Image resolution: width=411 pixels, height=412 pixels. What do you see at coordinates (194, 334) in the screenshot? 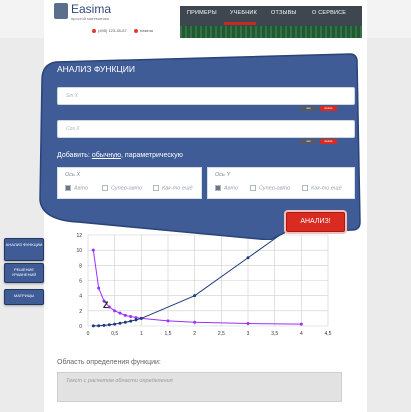
I see `x-tick-label: 2` at bounding box center [194, 334].